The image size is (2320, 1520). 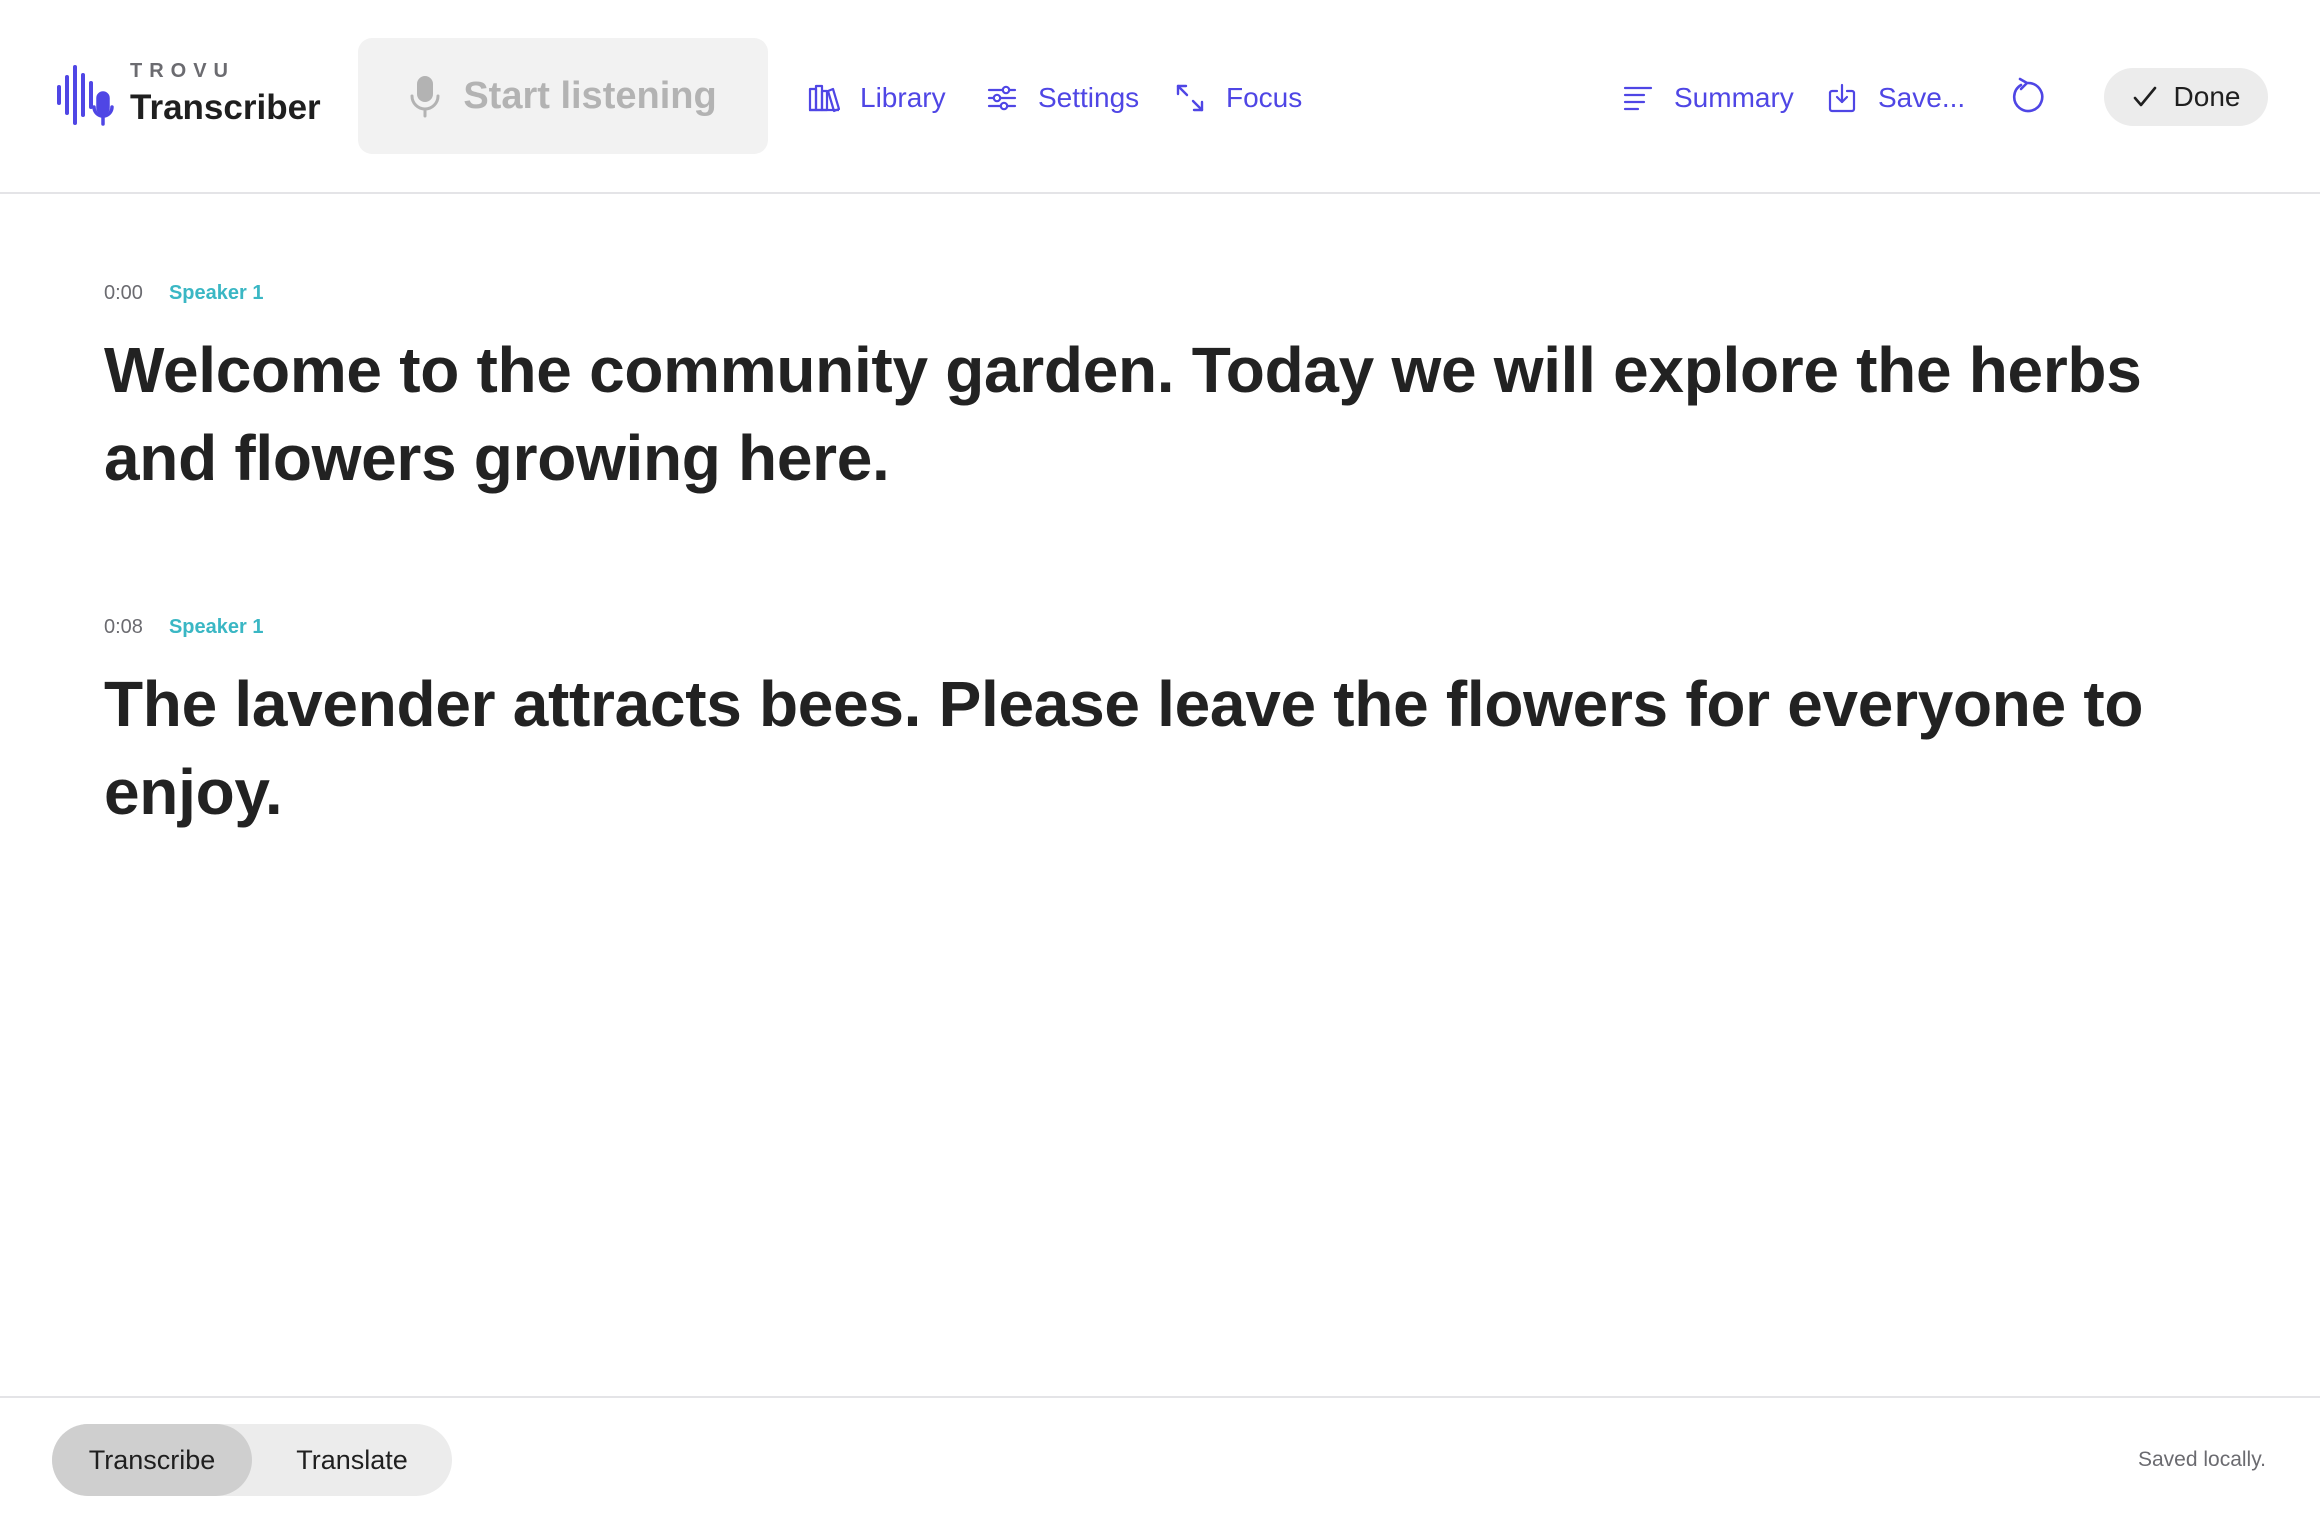 What do you see at coordinates (123, 293) in the screenshot?
I see `segment-timestamp: 0:00` at bounding box center [123, 293].